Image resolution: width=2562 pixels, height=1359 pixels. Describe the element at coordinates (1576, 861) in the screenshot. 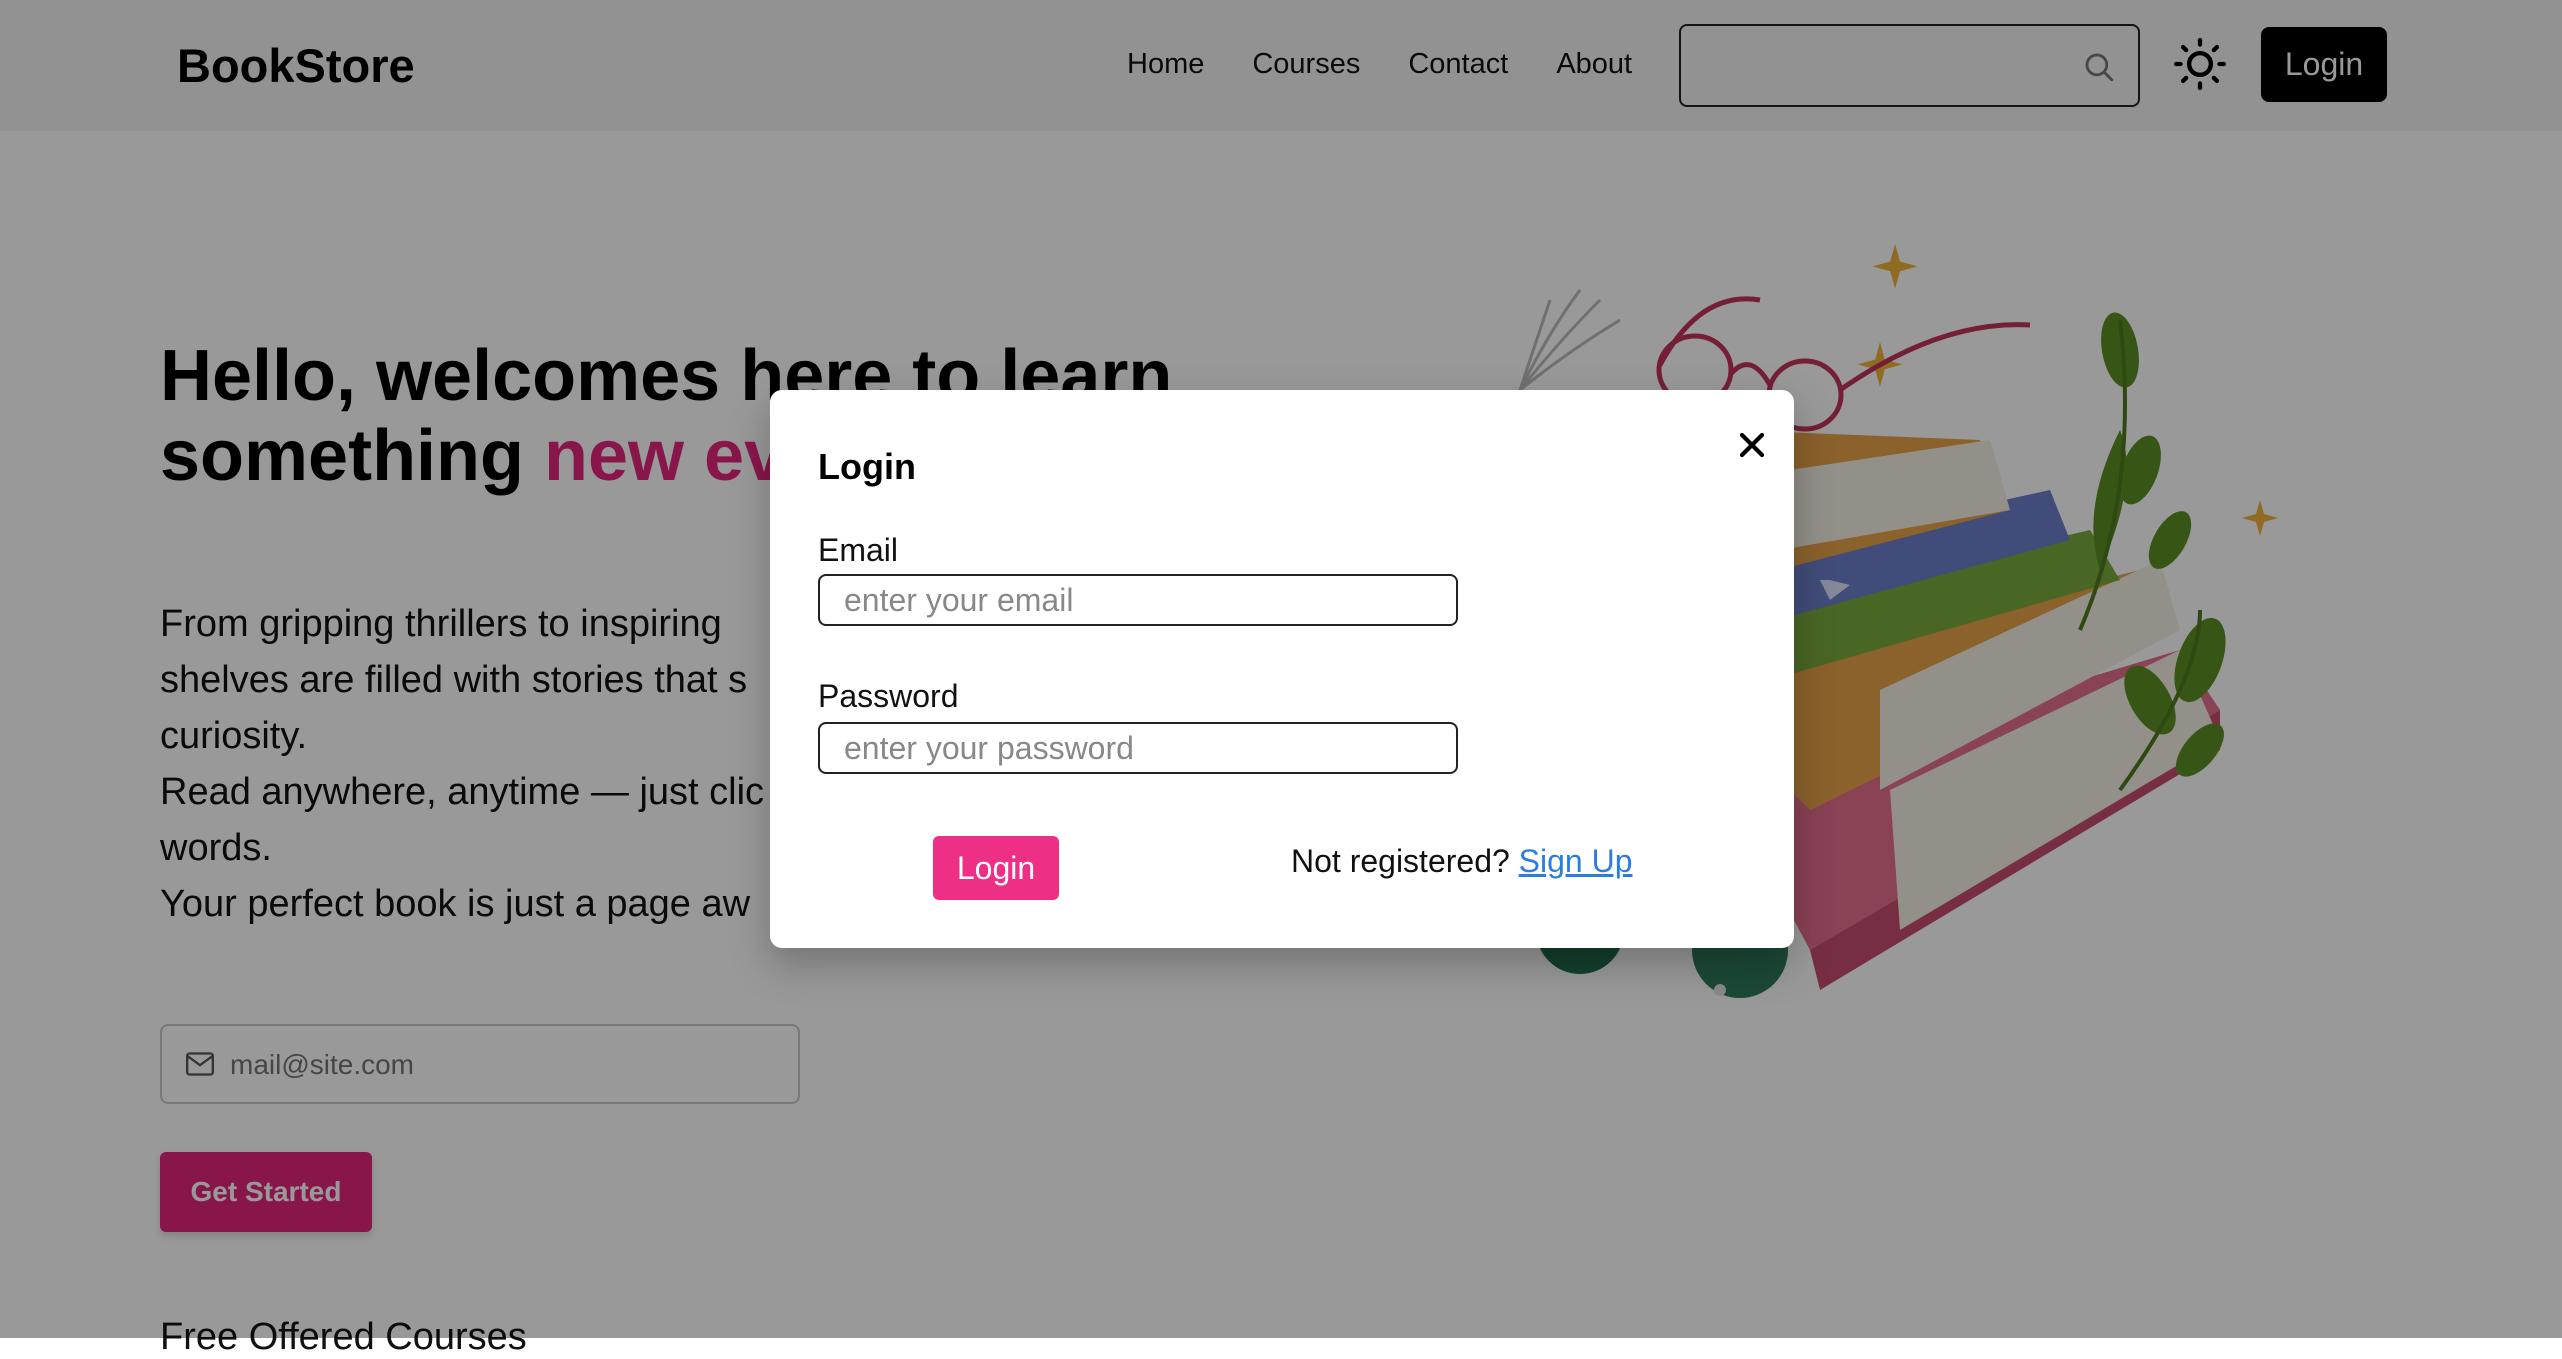

I see `signup-link: Sign Up` at that location.